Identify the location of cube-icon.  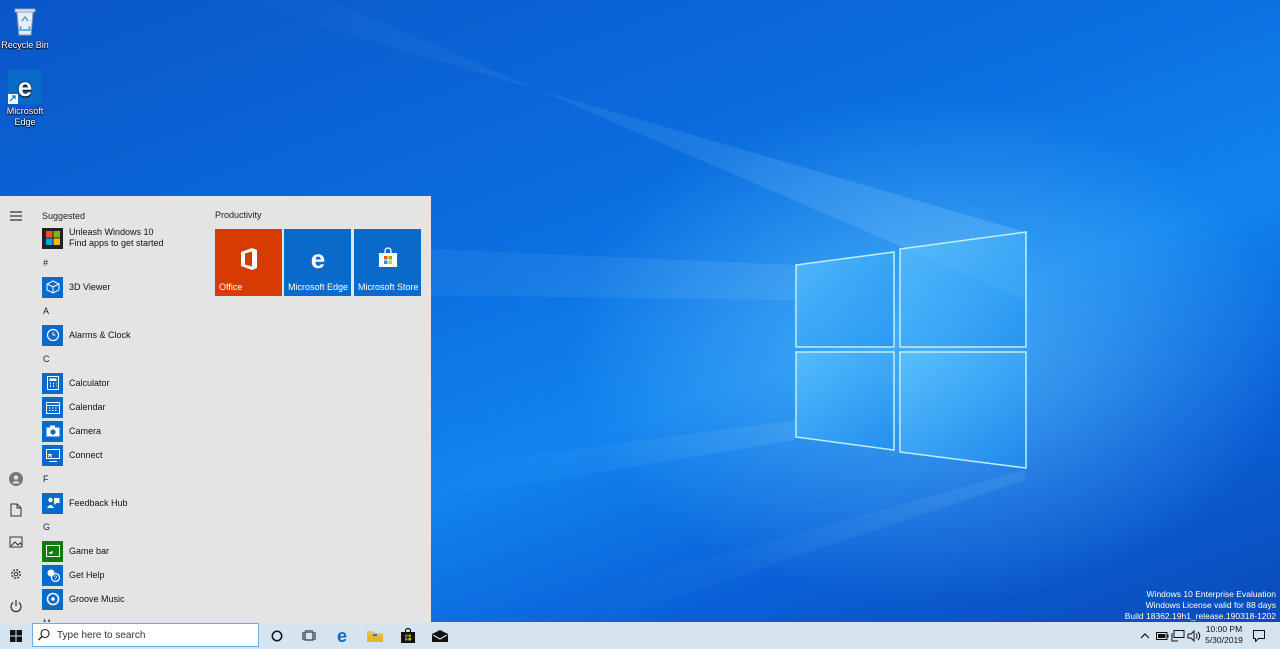
(52, 287).